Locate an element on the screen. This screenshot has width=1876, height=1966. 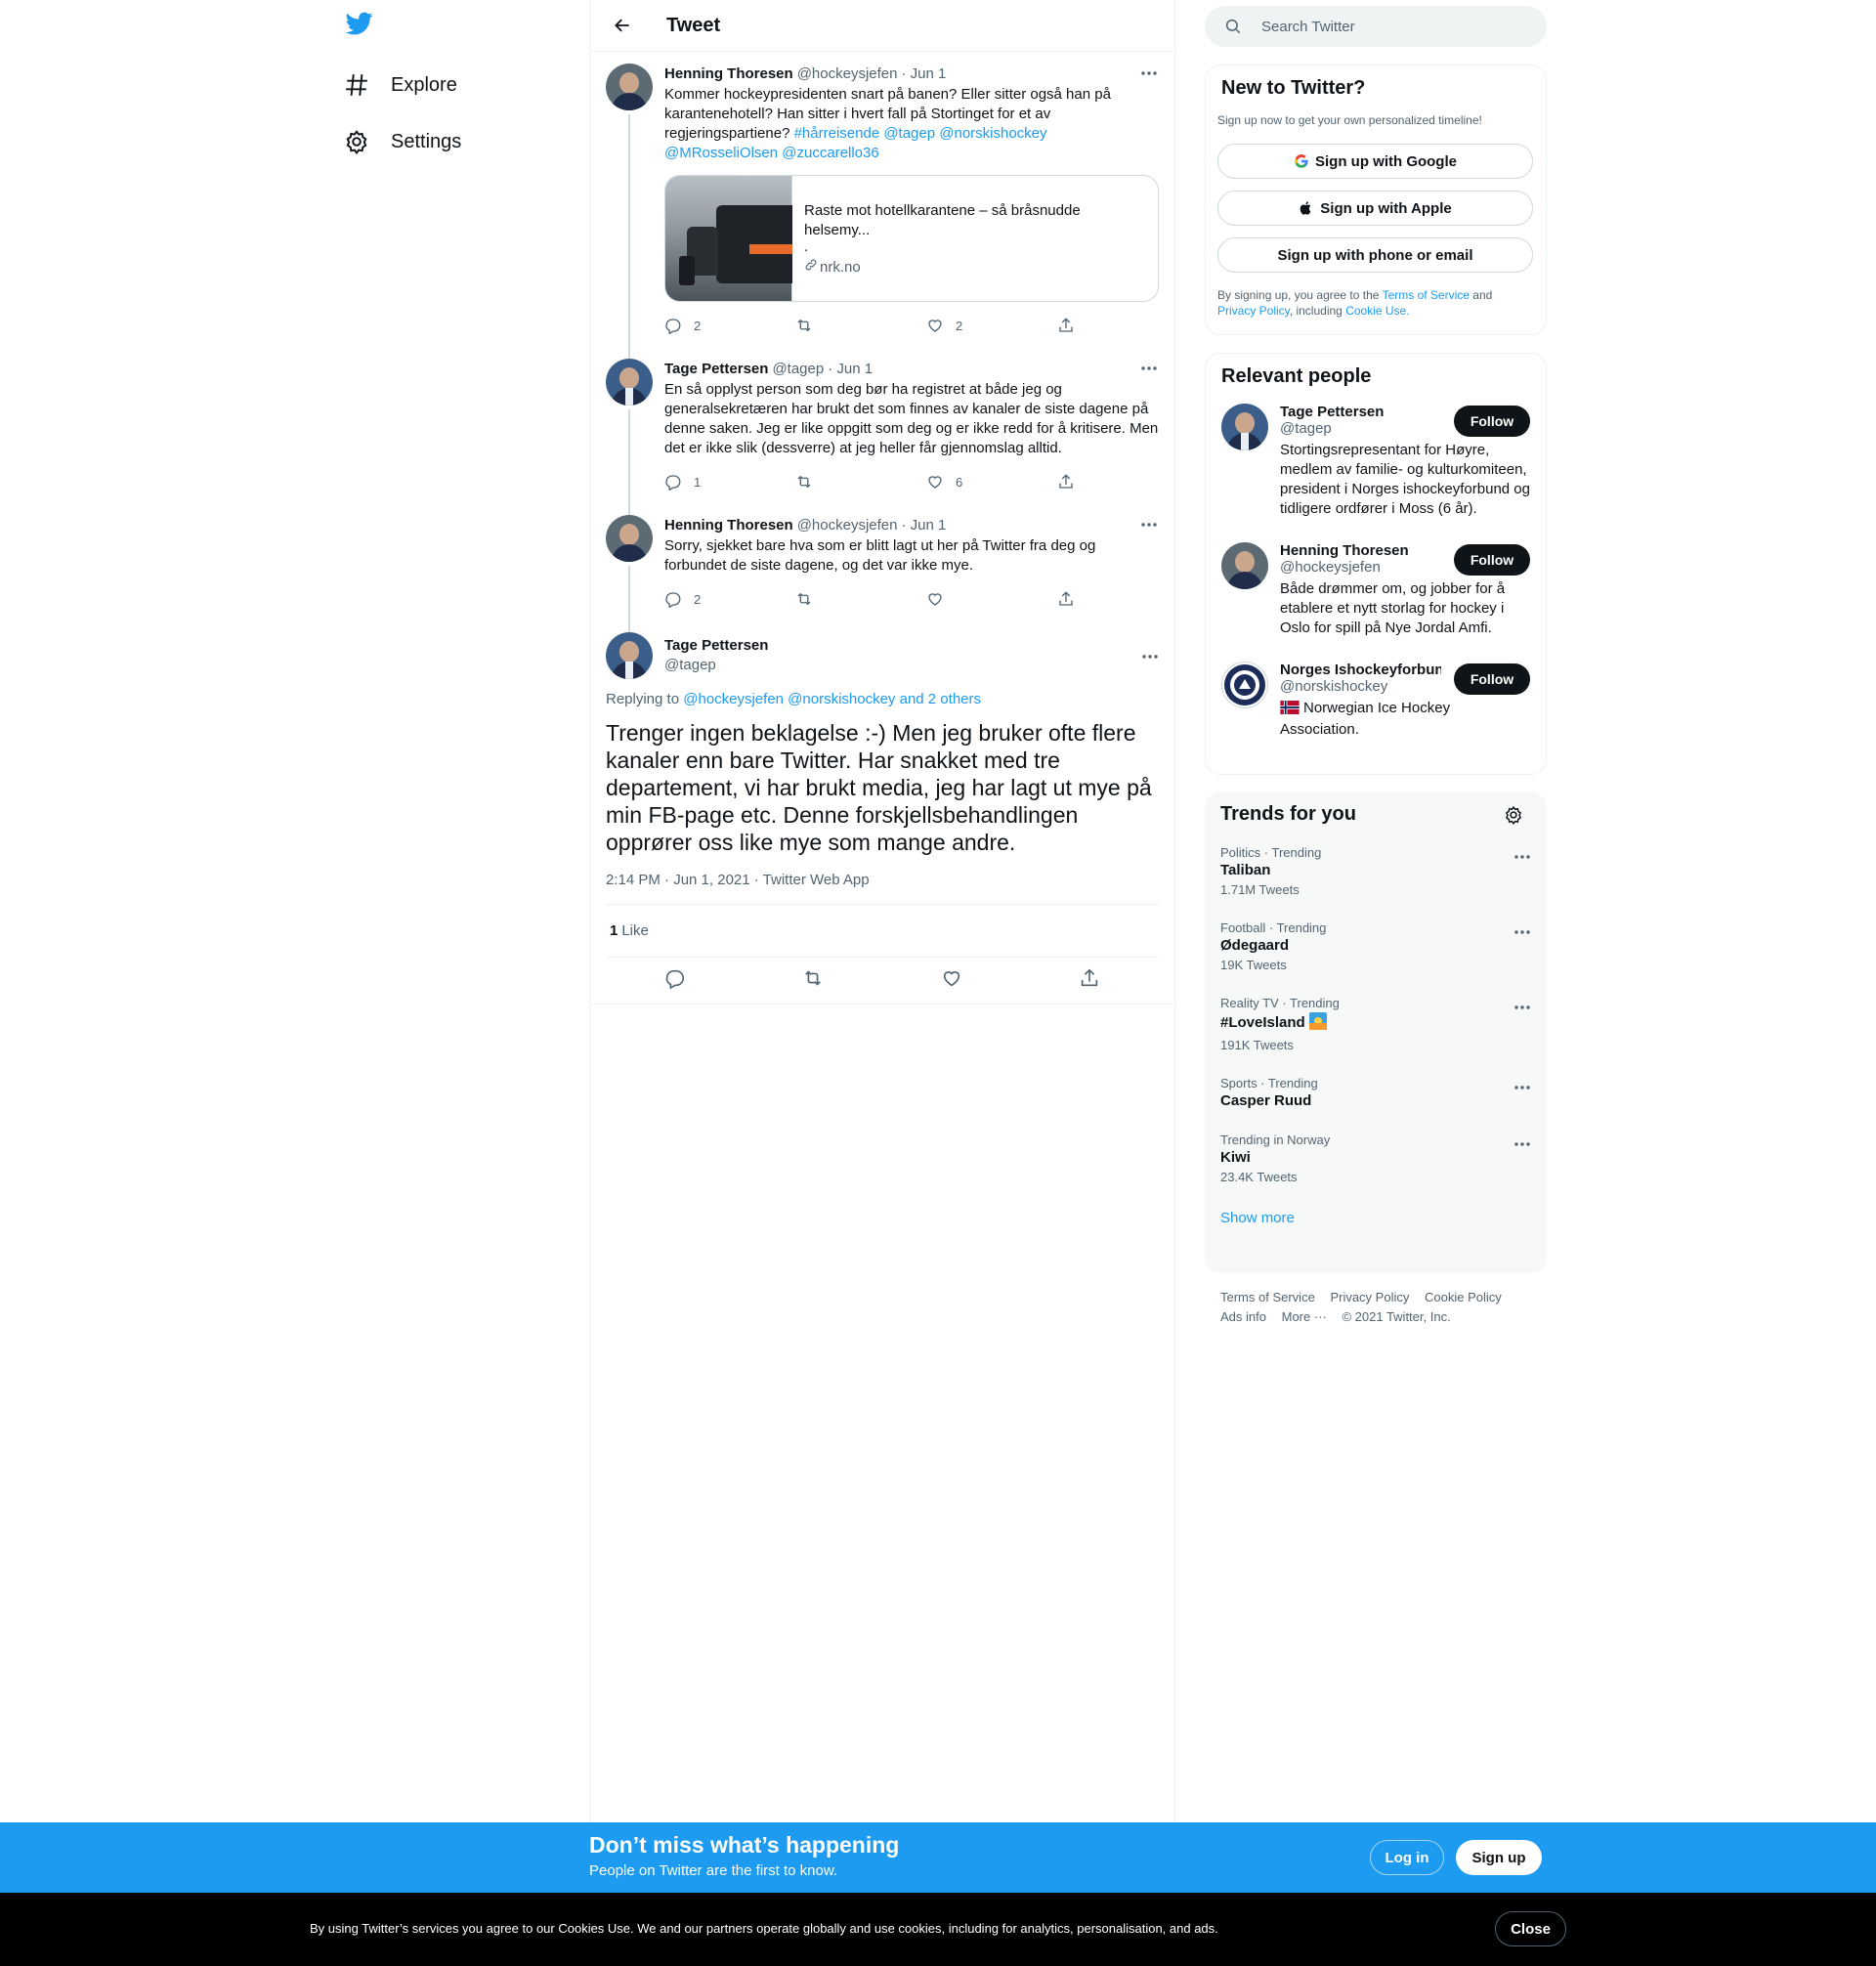
signup-google-button: Sign up with Google is located at coordinates (1375, 161).